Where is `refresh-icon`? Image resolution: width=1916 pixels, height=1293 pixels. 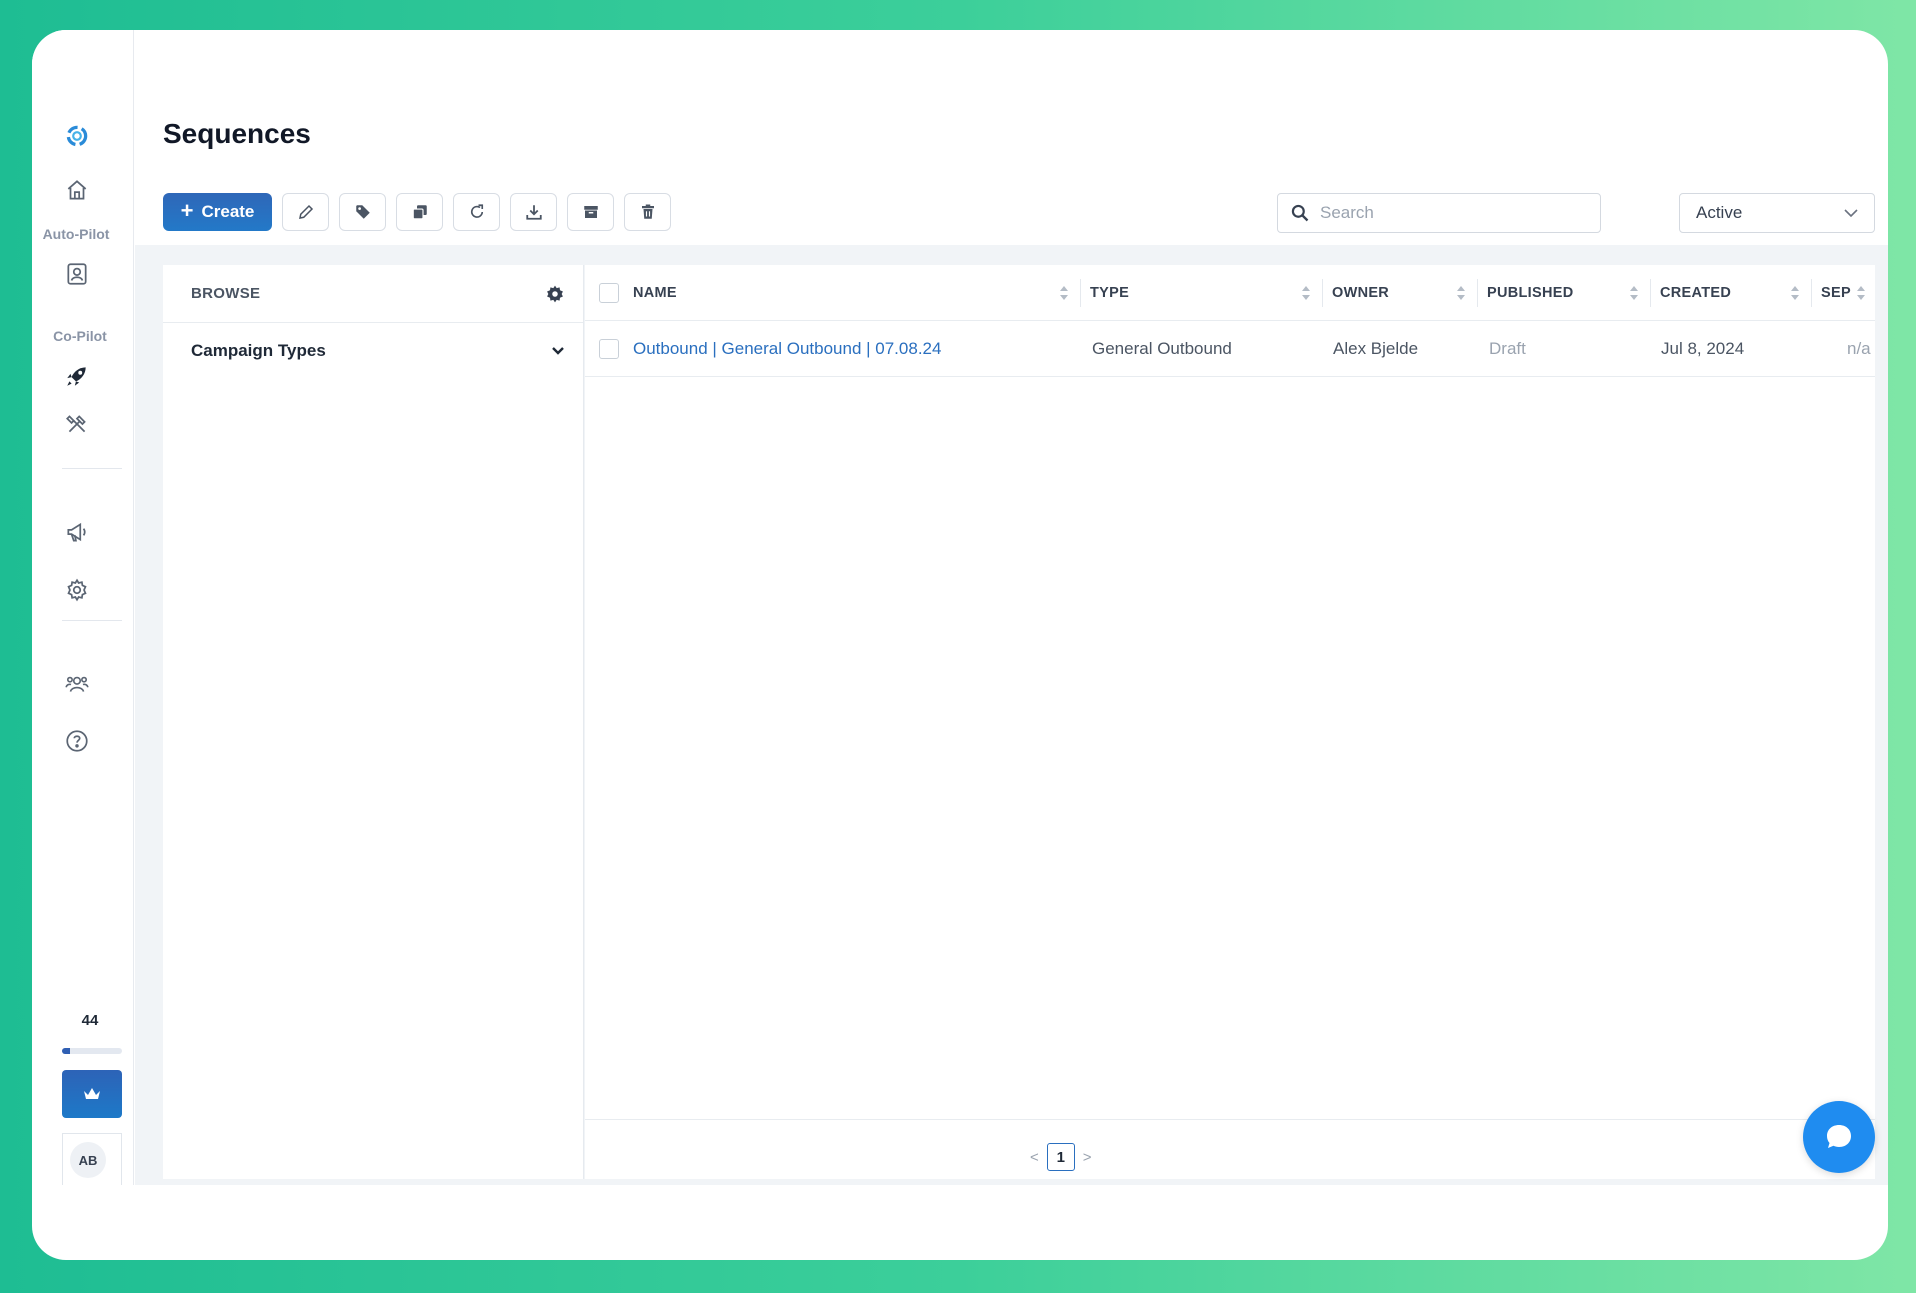
refresh-icon is located at coordinates (476, 211).